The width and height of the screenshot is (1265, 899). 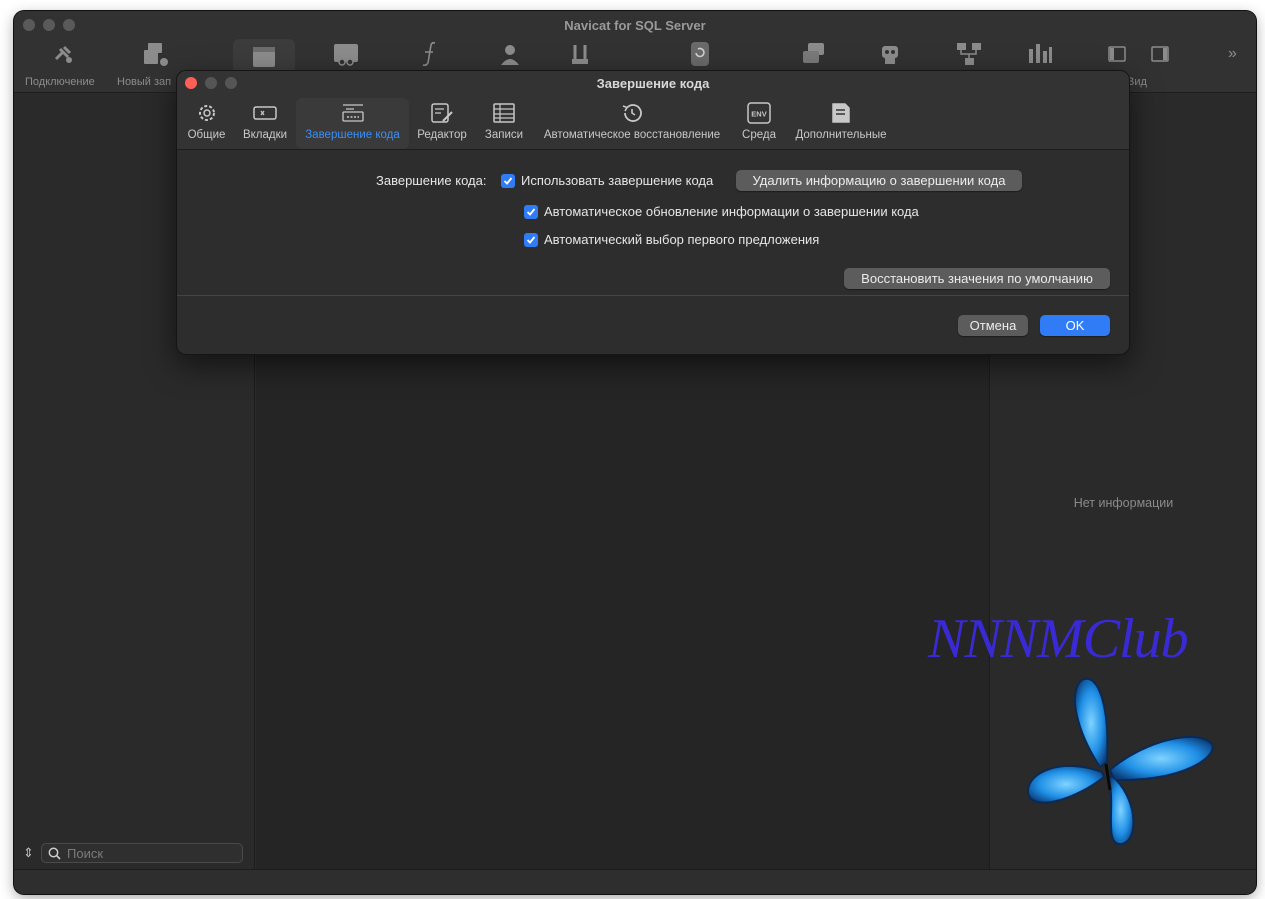 I want to click on diagram-button, so click(x=969, y=56).